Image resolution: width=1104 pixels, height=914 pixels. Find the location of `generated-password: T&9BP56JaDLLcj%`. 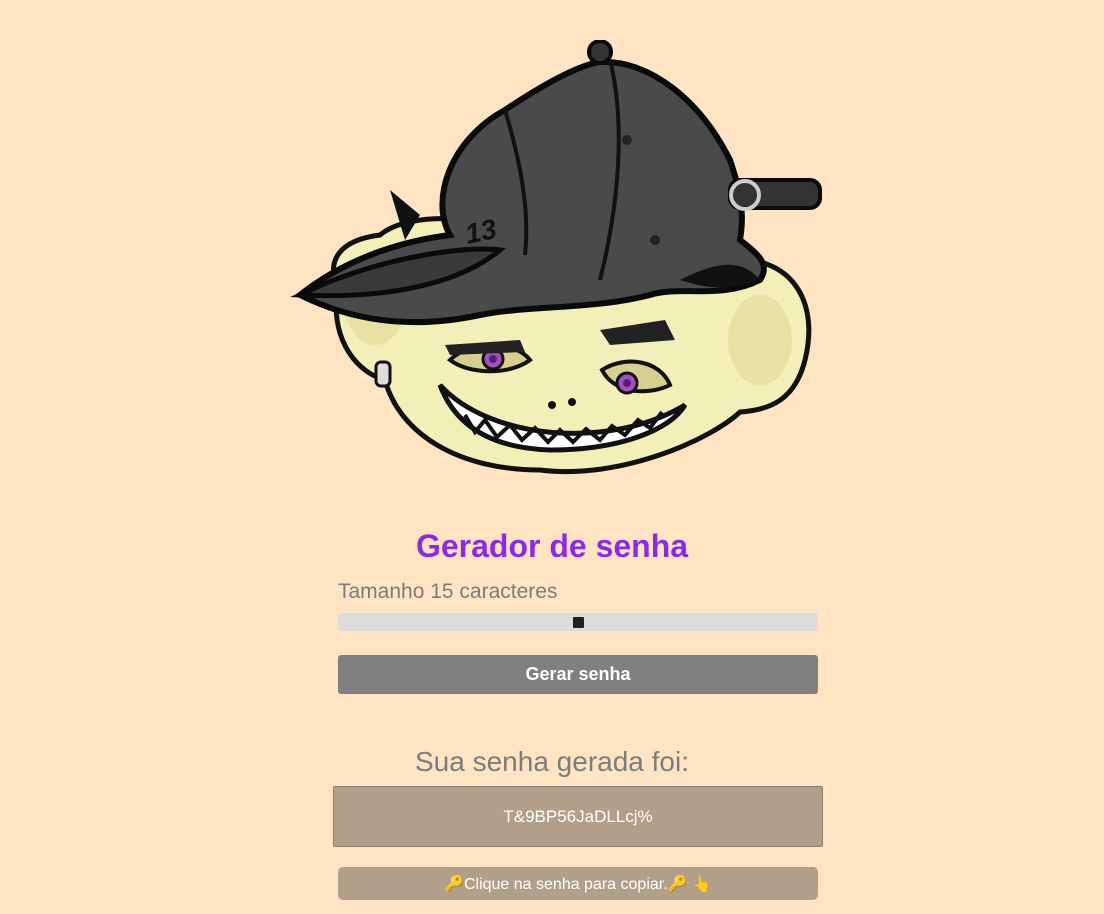

generated-password: T&9BP56JaDLLcj% is located at coordinates (578, 816).